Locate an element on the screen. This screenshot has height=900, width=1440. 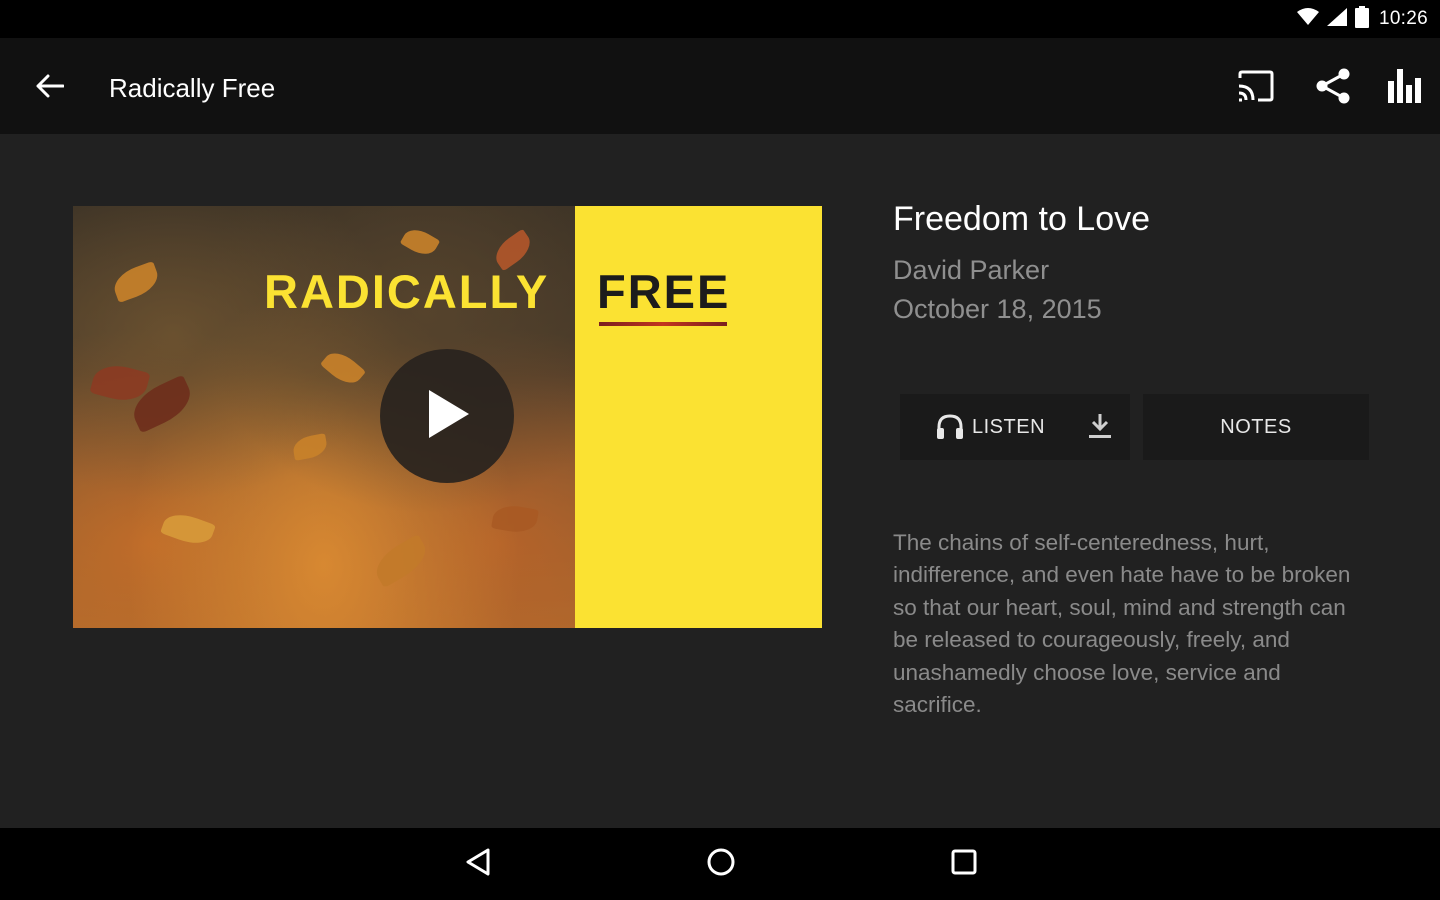
cell-signal-icon is located at coordinates (1336, 19).